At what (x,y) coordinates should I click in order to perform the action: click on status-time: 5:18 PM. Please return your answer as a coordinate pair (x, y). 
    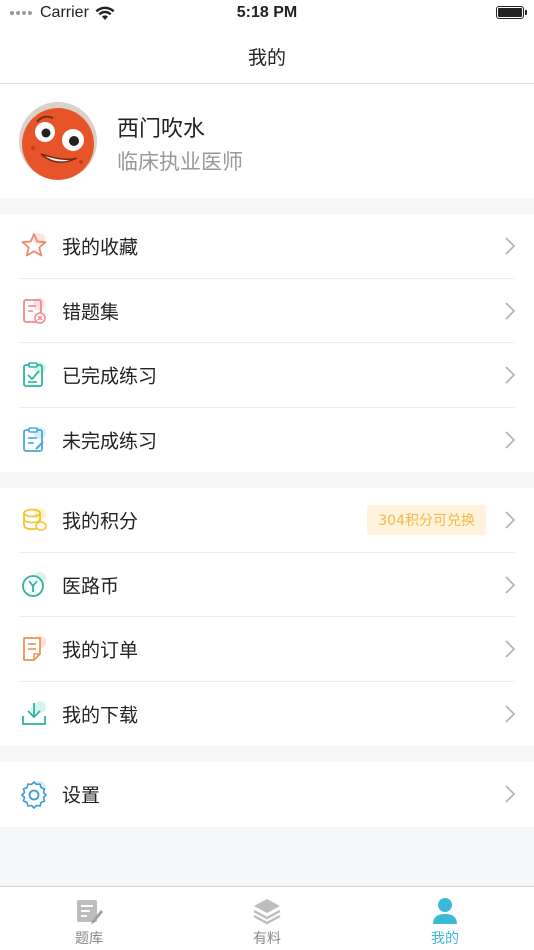
    Looking at the image, I should click on (267, 12).